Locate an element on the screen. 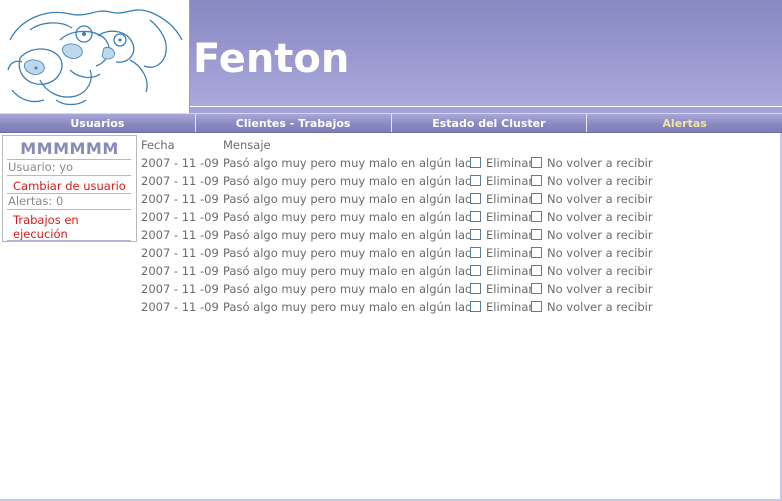  running-jobs-link: Trabajos en ejecución is located at coordinates (53, 227).